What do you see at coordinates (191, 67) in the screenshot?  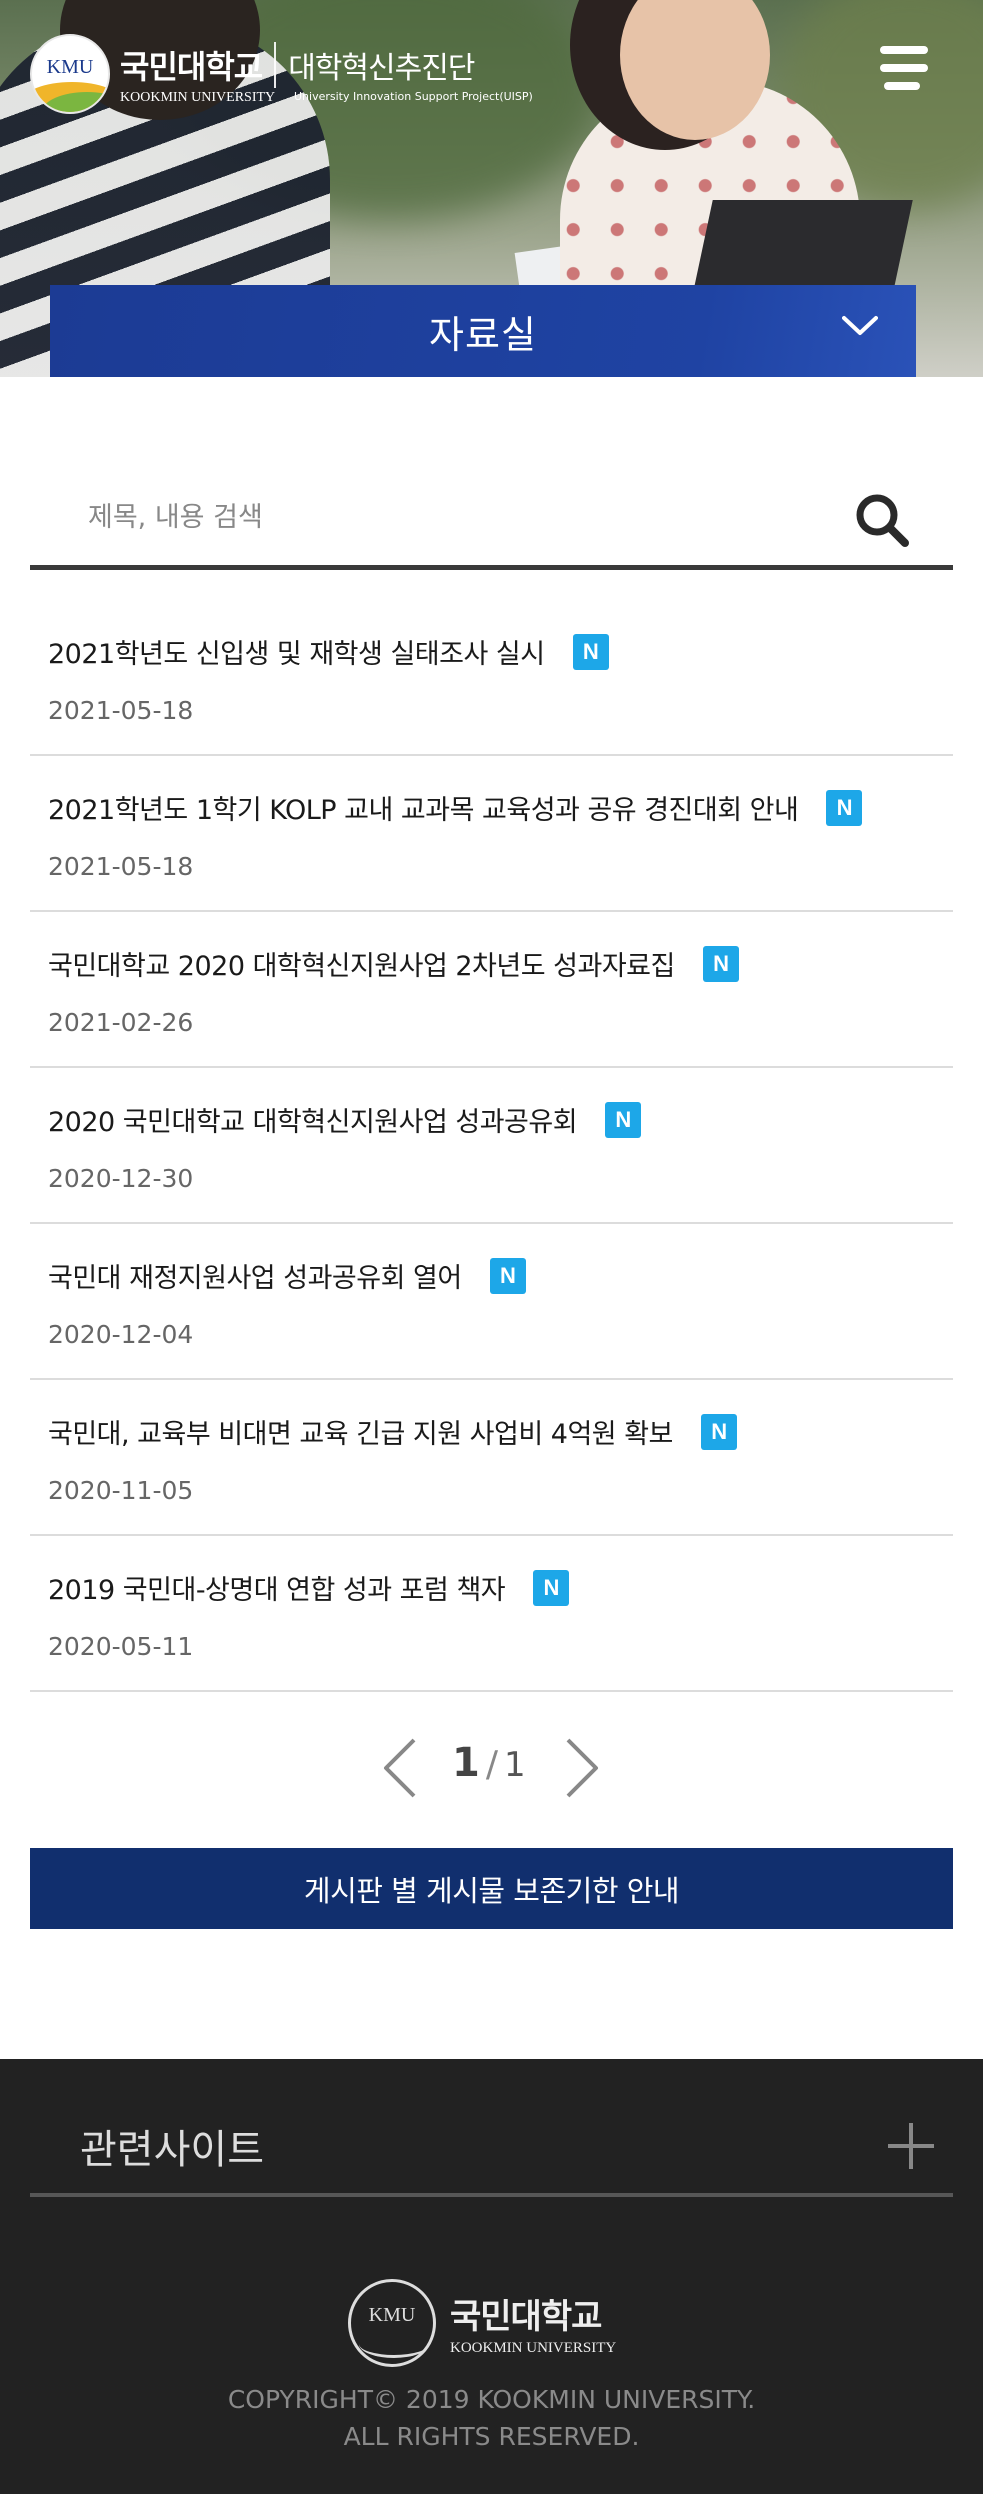 I see `logo-korean-name: 국민대학교` at bounding box center [191, 67].